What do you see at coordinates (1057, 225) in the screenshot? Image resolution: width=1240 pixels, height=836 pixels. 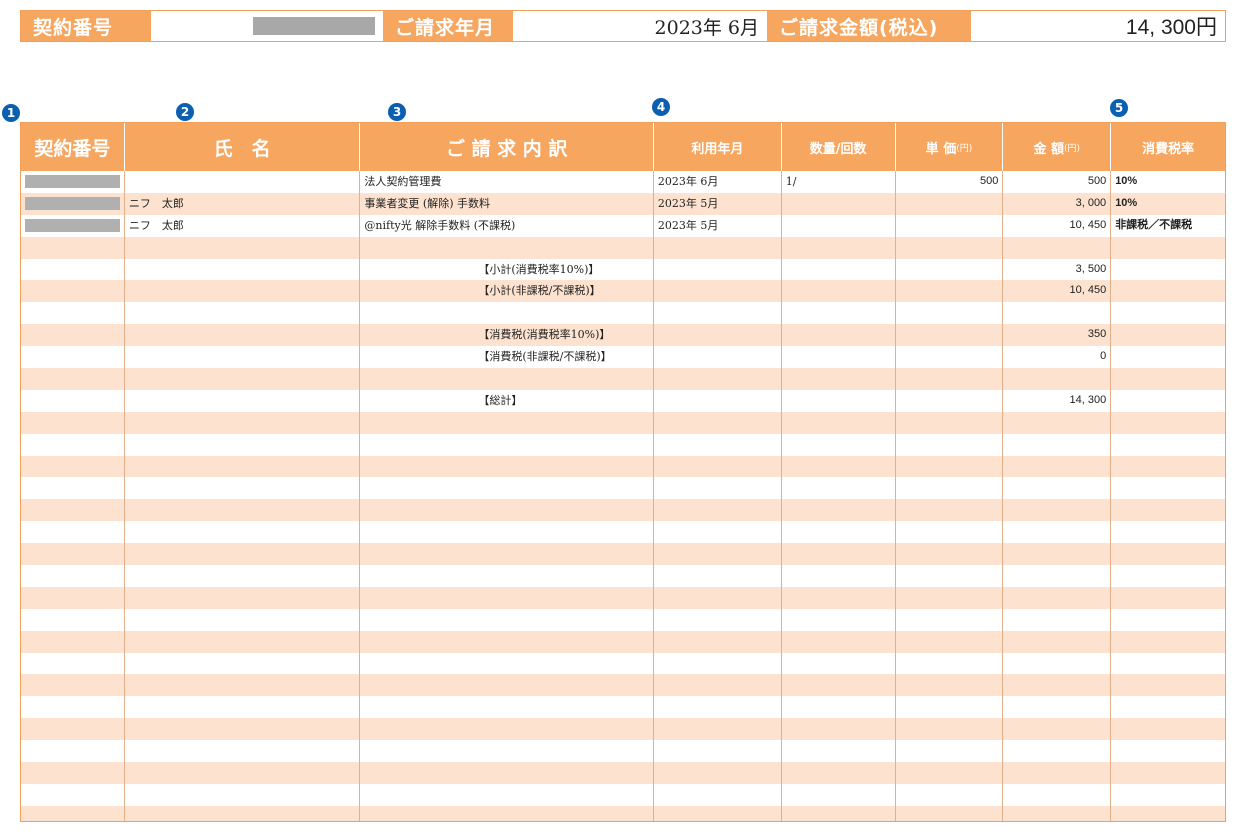 I see `amount-cell: 10, 450` at bounding box center [1057, 225].